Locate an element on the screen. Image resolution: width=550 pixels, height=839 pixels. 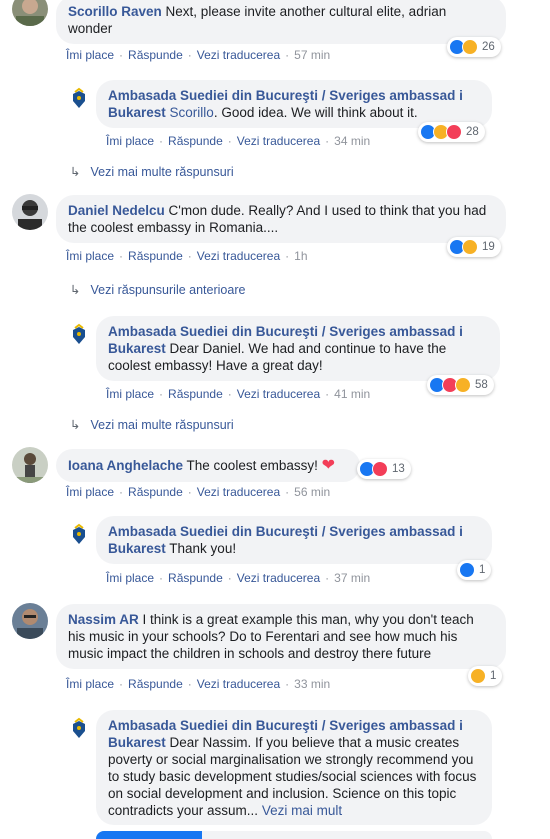
reply-text: . Good idea. We will think about it. is located at coordinates (315, 112).